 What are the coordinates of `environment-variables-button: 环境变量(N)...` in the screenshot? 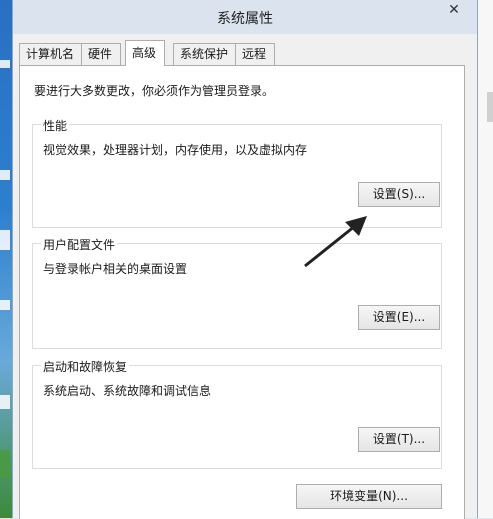 It's located at (369, 496).